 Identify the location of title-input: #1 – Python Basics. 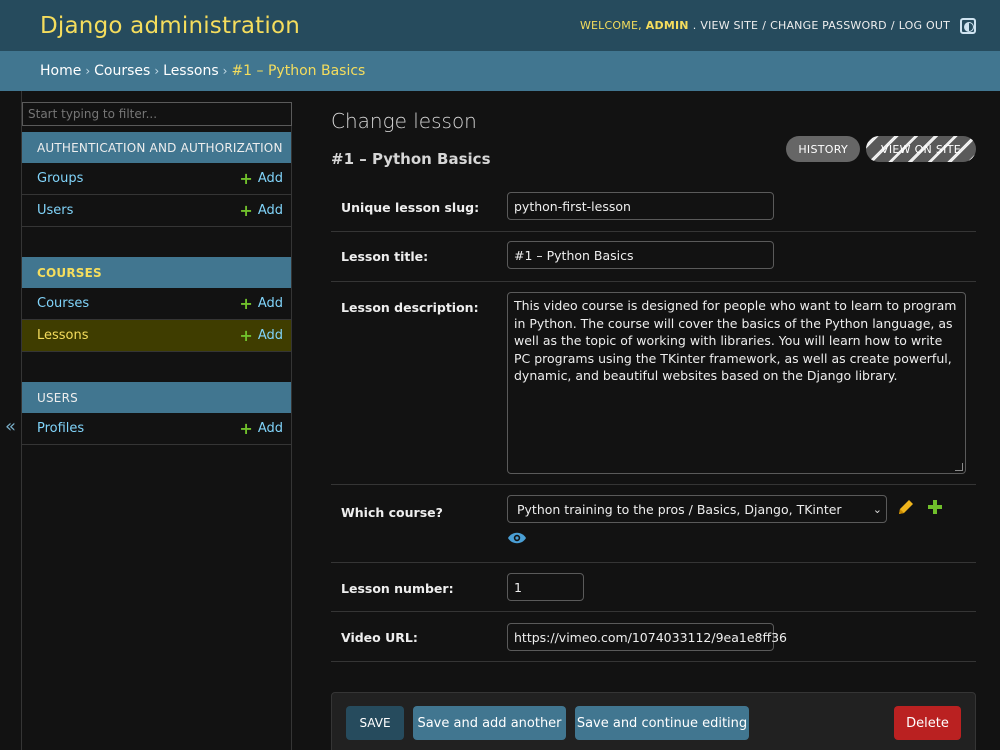
(640, 255).